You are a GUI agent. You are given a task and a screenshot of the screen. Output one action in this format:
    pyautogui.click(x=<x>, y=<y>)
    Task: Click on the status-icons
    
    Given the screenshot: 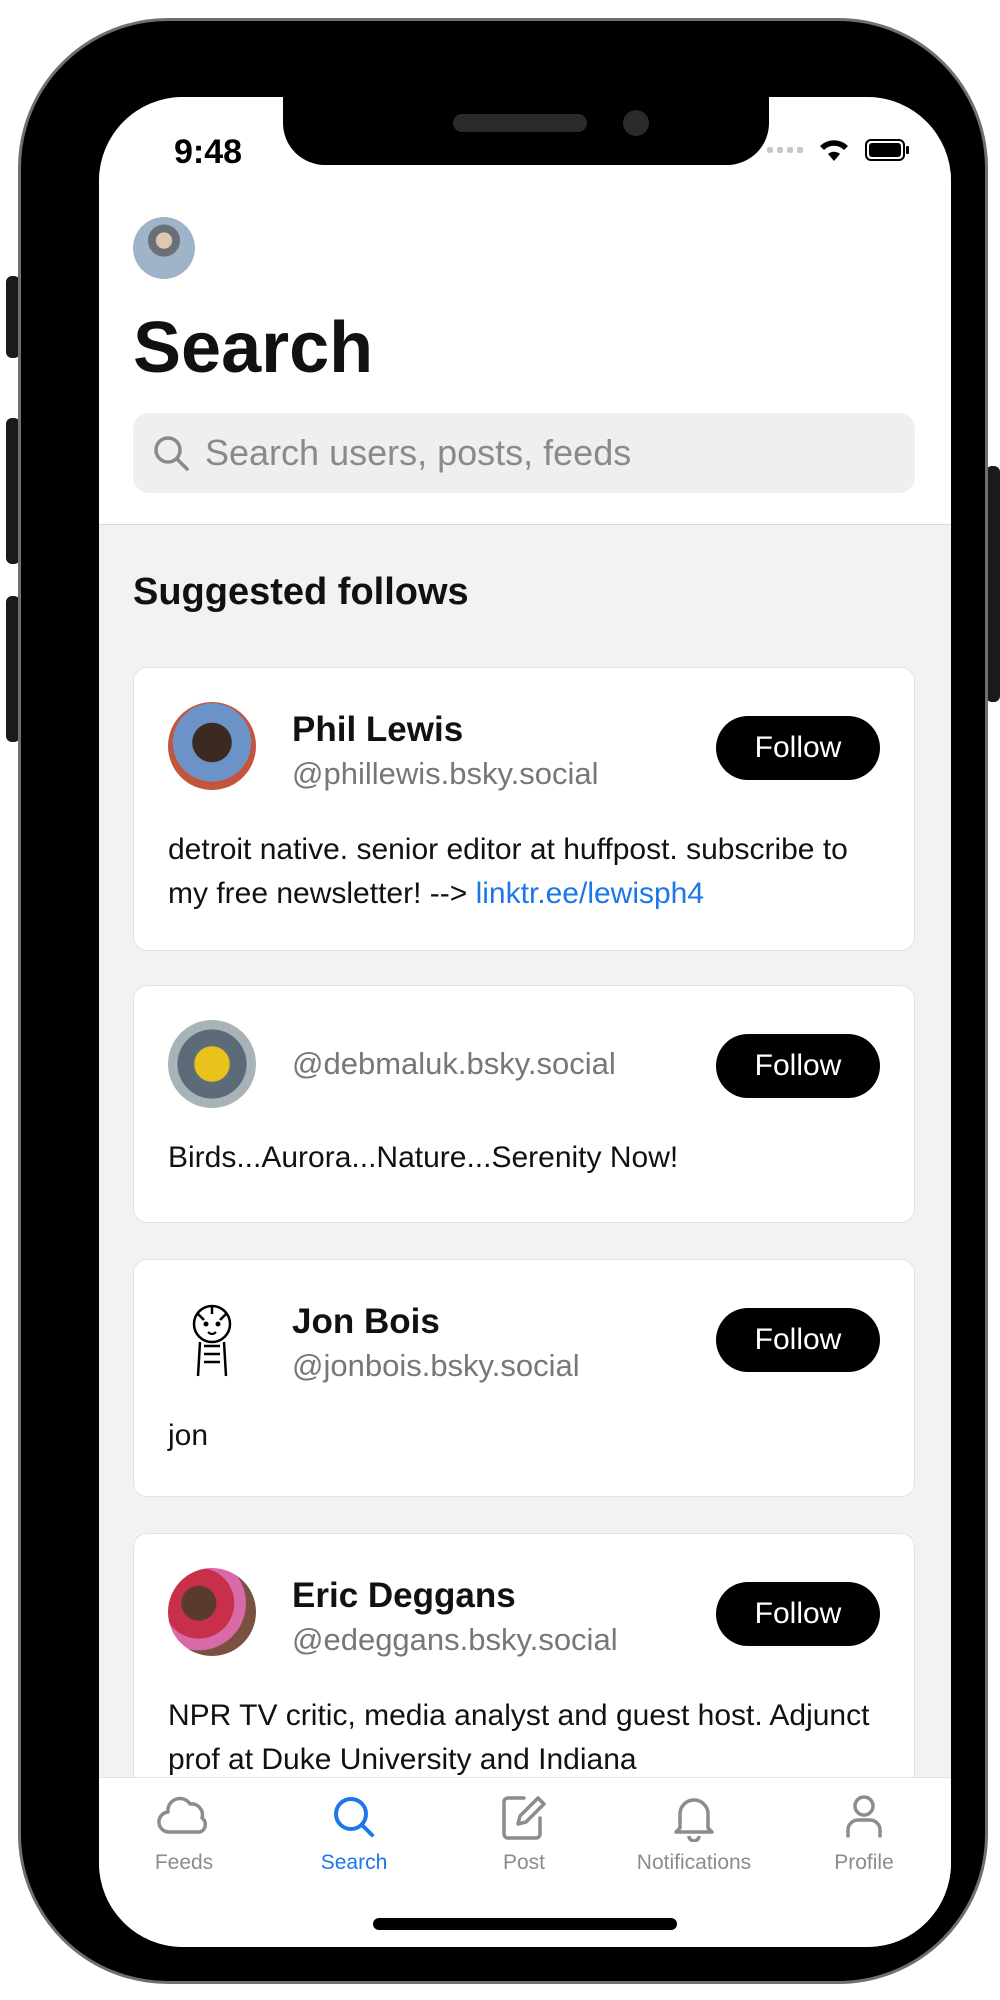 What is the action you would take?
    pyautogui.click(x=839, y=150)
    